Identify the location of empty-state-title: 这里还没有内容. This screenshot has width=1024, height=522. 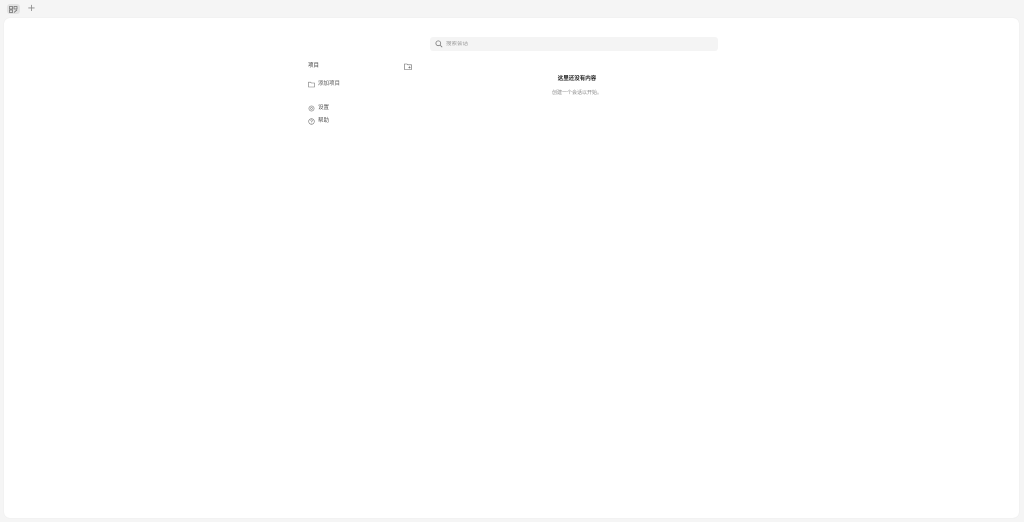
(577, 79).